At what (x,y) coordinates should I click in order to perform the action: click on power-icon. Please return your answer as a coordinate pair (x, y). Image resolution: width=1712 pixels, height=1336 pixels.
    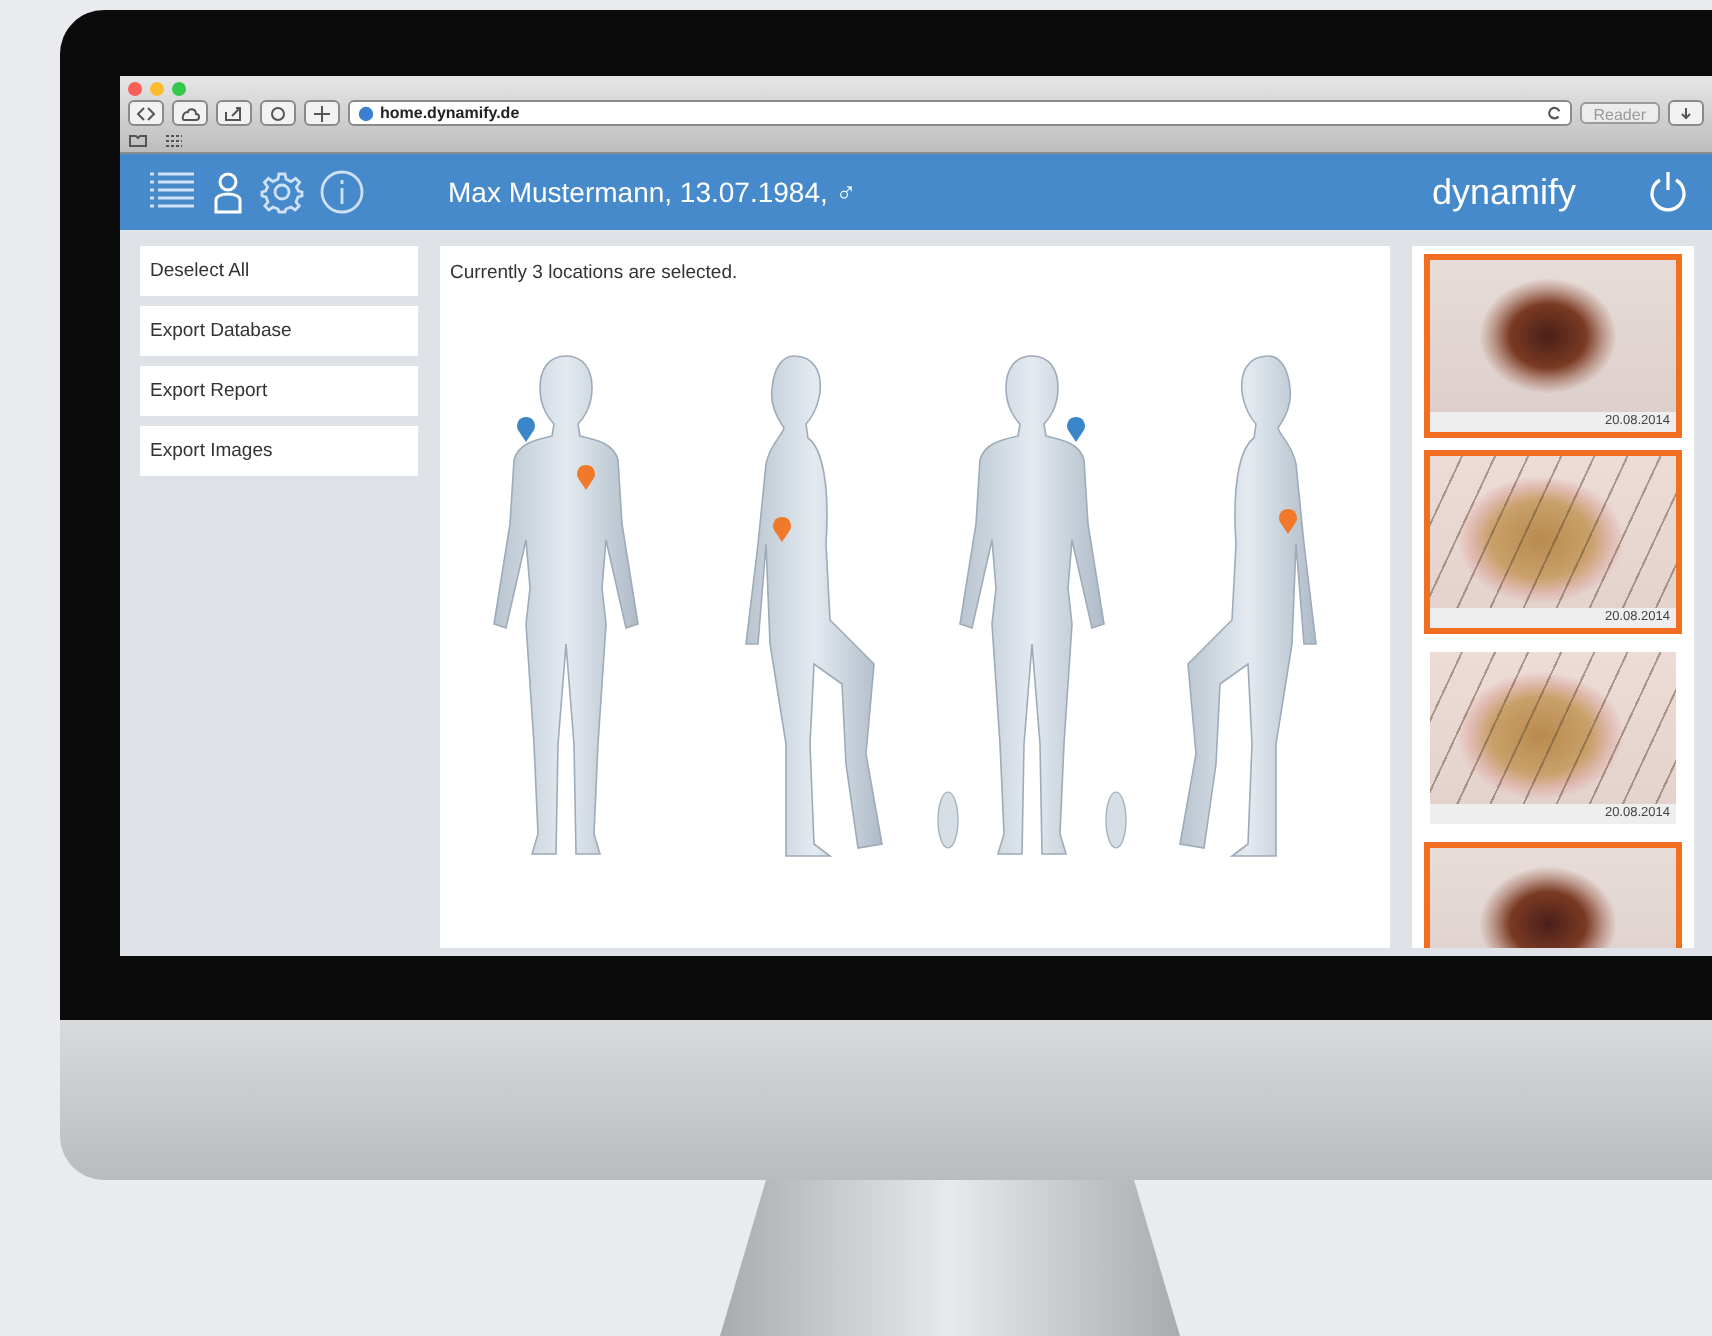
    Looking at the image, I should click on (1668, 192).